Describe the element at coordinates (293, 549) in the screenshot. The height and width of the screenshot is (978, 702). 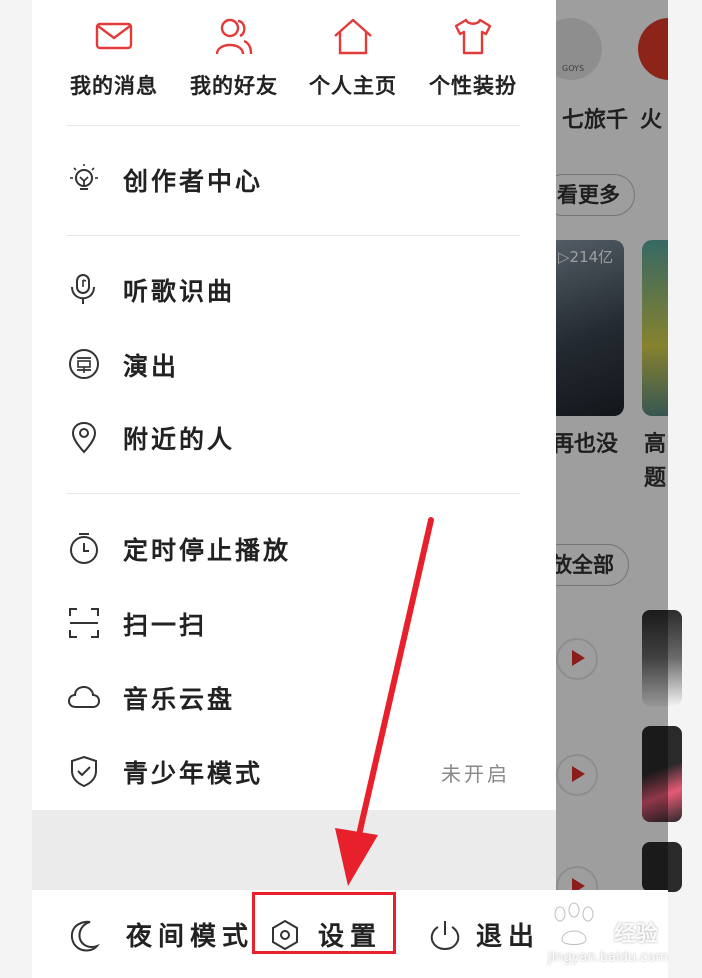
I see `menu-item-sleep-timer: 定时停止播放` at that location.